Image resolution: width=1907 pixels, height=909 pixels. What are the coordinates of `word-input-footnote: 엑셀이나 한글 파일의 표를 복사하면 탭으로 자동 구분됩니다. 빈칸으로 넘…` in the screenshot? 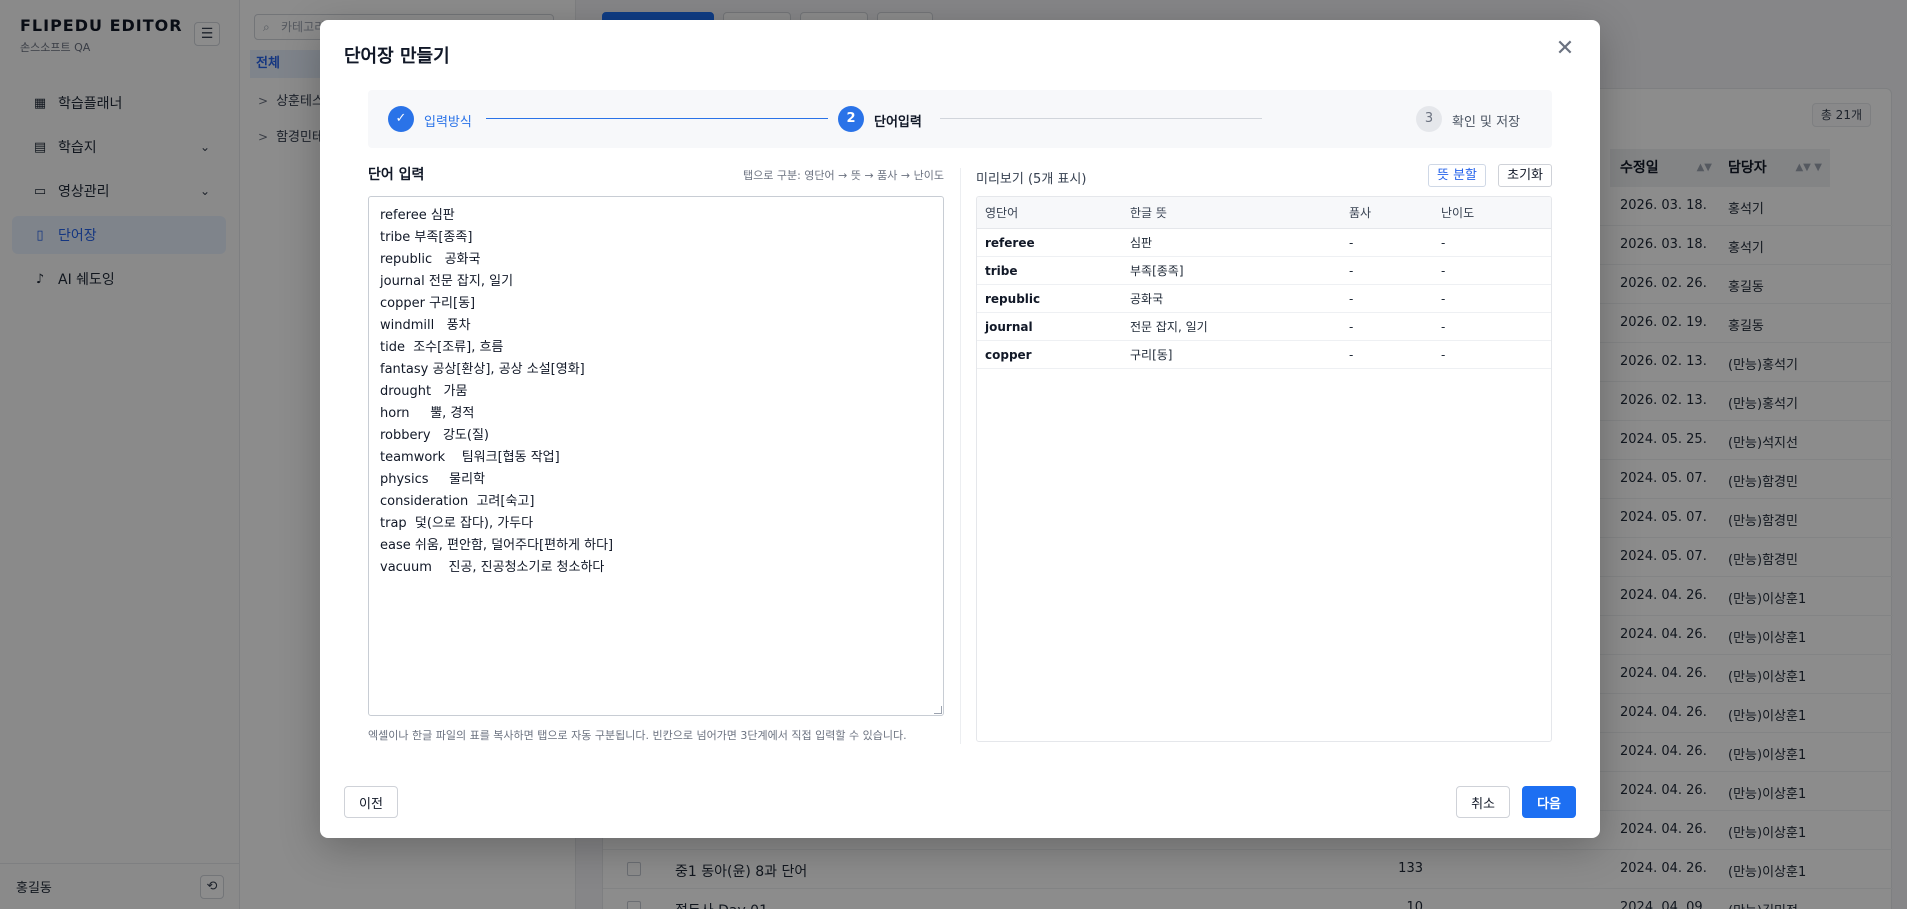 It's located at (637, 735).